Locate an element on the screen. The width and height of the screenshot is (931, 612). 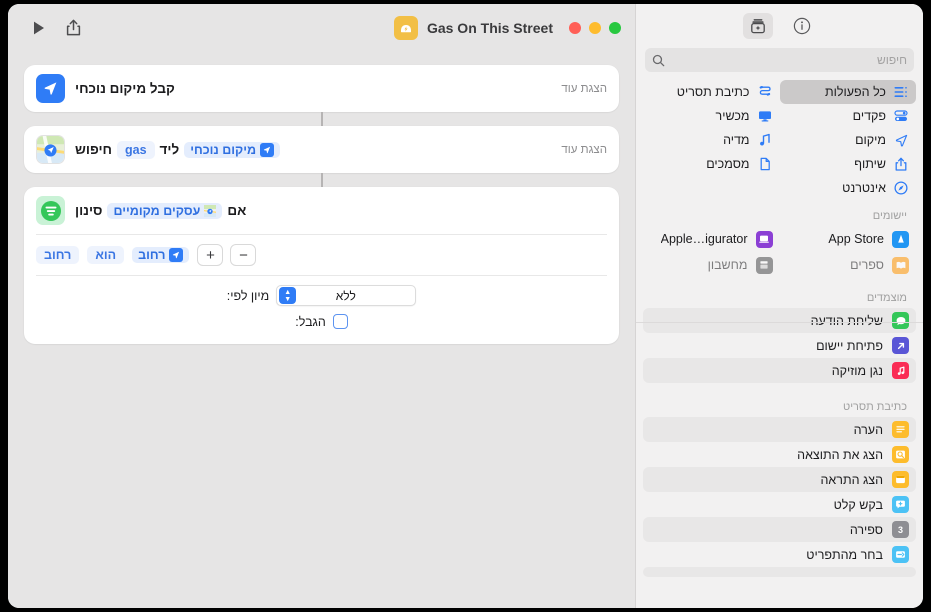
action-card-get-current-location: קבל מיקום נוכחי הצגת עוד is located at coordinates (321, 88).